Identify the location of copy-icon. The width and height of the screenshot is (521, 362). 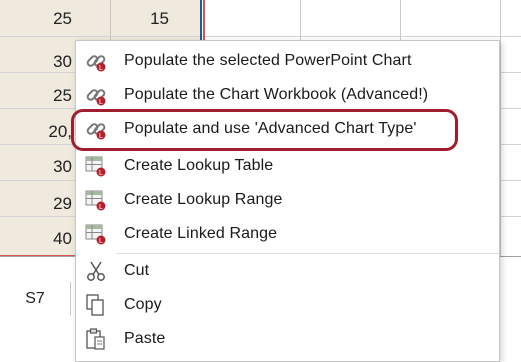
(96, 305).